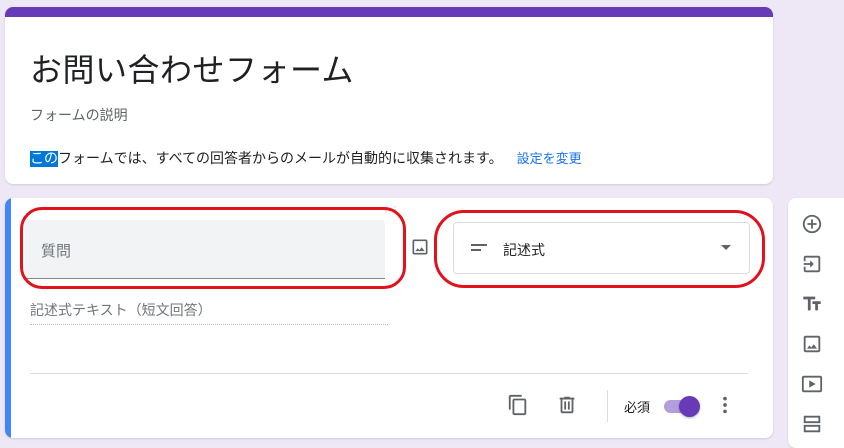 This screenshot has height=448, width=844. Describe the element at coordinates (389, 373) in the screenshot. I see `footer-divider` at that location.